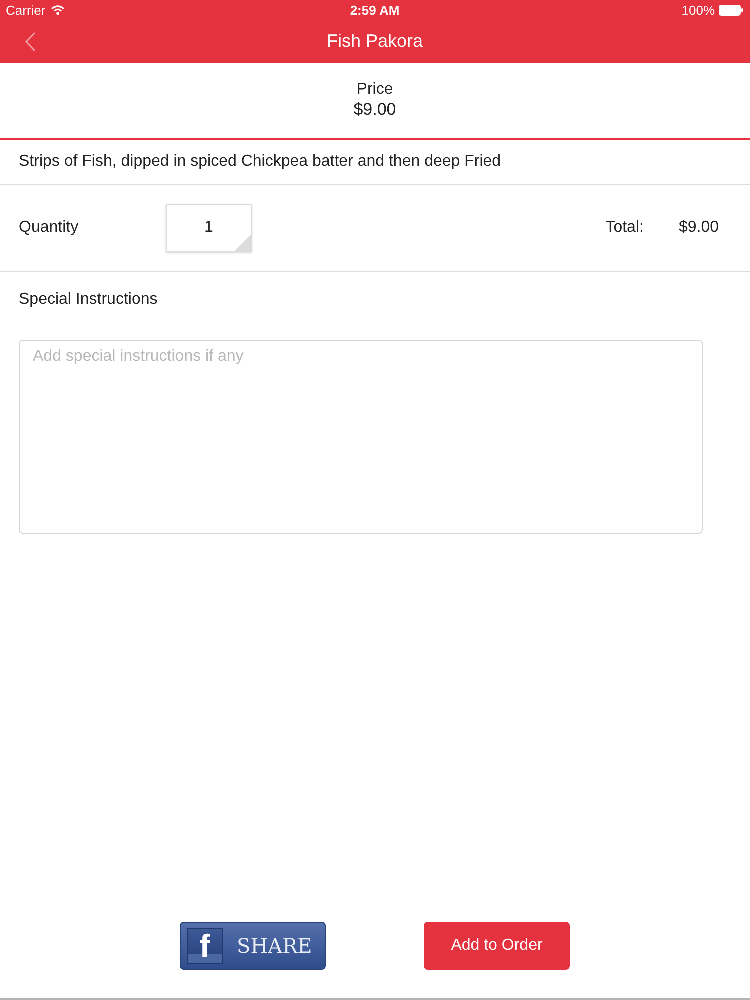 This screenshot has width=750, height=1000. Describe the element at coordinates (497, 946) in the screenshot. I see `add-to-order-button: Add to Order` at that location.